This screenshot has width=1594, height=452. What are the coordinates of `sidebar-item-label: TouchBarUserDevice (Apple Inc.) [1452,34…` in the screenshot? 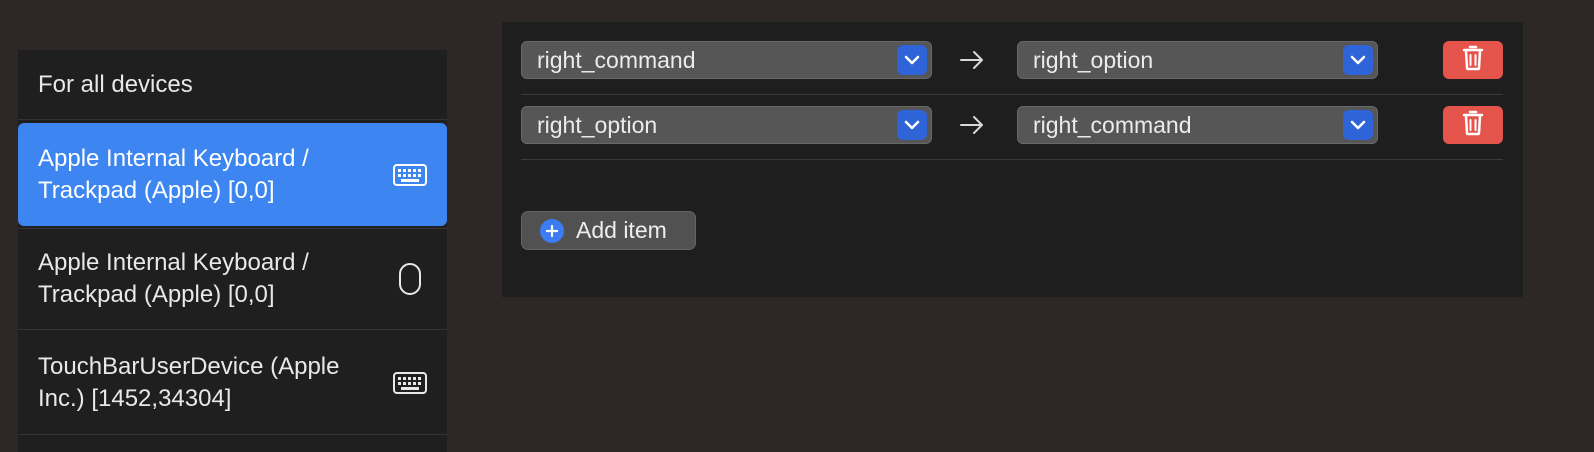 It's located at (189, 382).